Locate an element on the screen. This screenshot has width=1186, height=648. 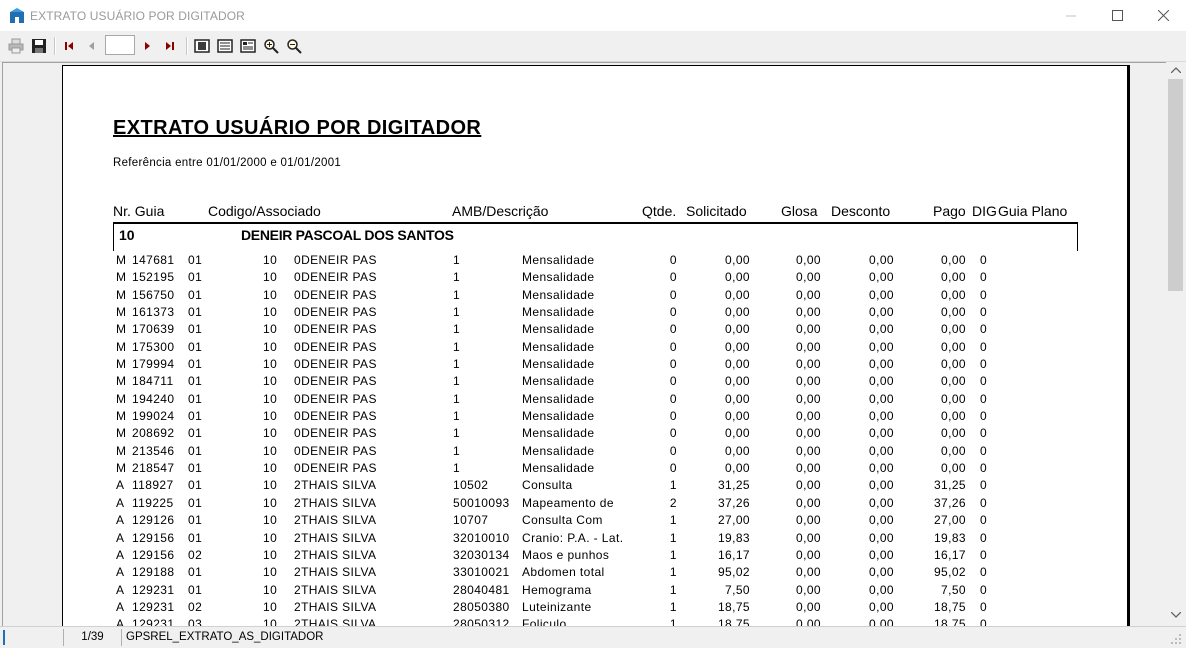
vertical-scrollbar is located at coordinates (1176, 343).